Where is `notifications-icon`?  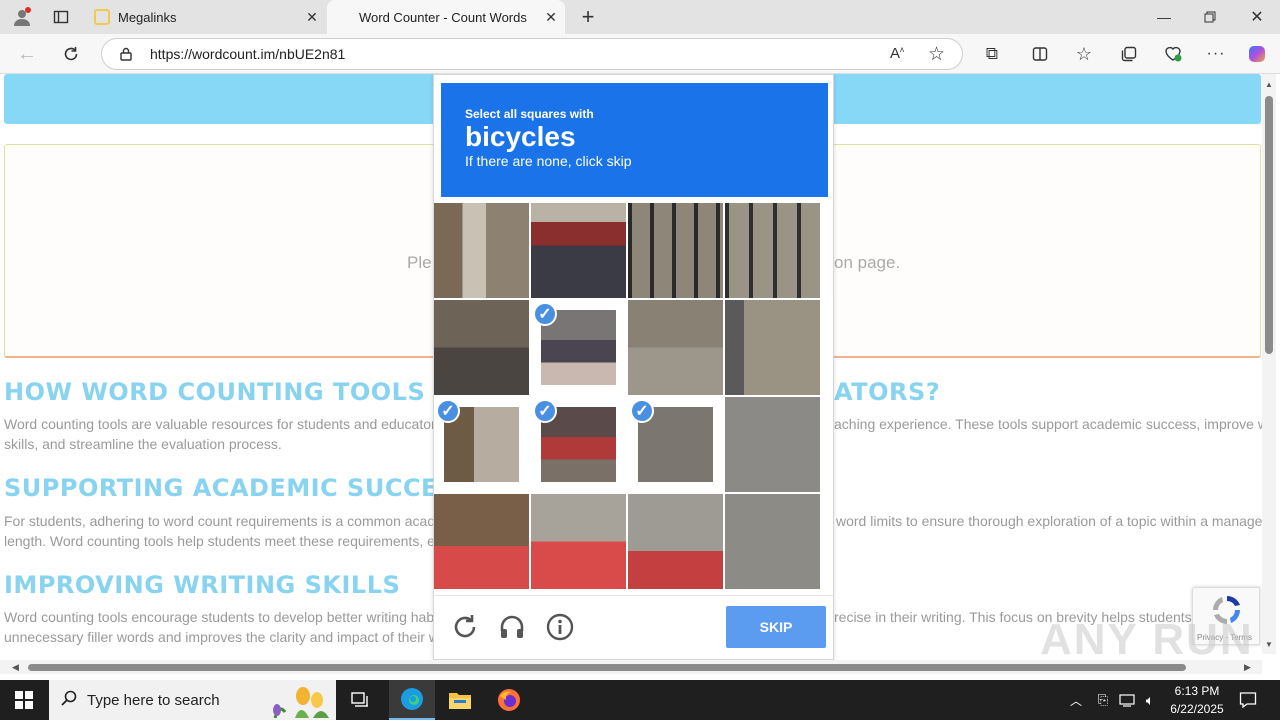 notifications-icon is located at coordinates (1248, 700).